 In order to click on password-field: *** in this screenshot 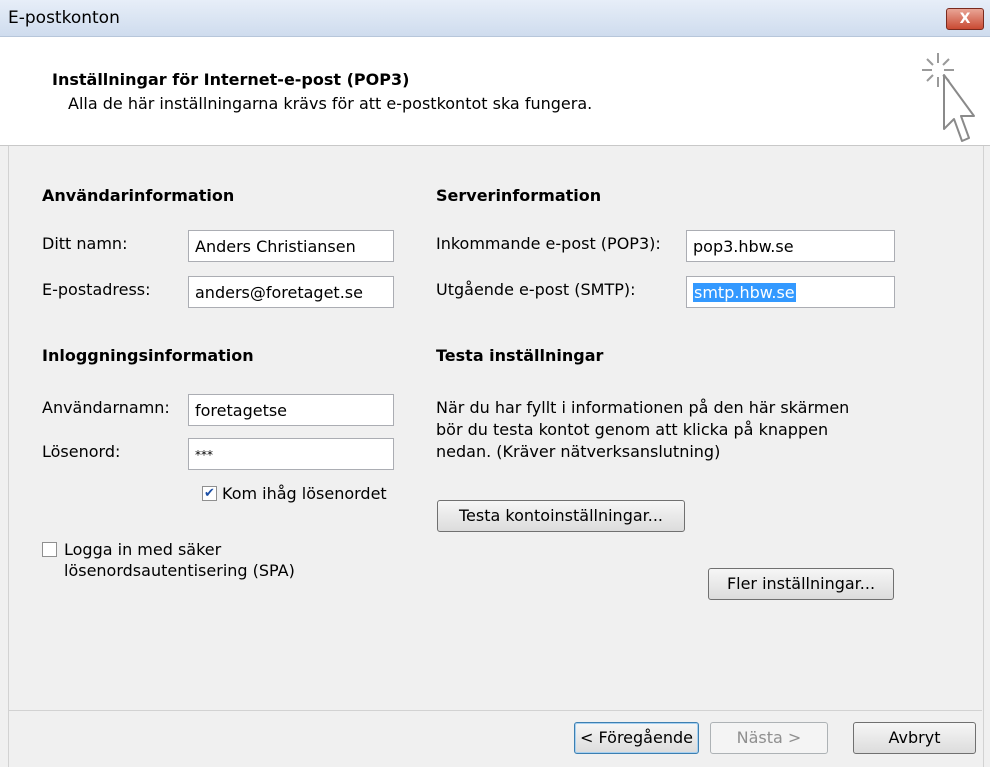, I will do `click(291, 454)`.